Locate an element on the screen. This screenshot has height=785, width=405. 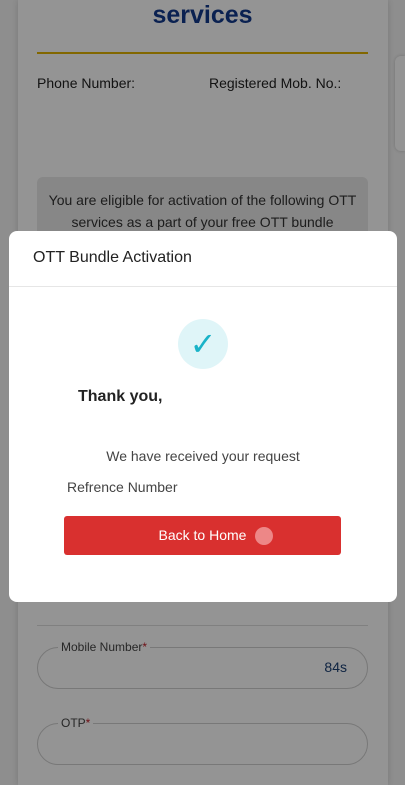
checkmark-icon: ✓ is located at coordinates (203, 344).